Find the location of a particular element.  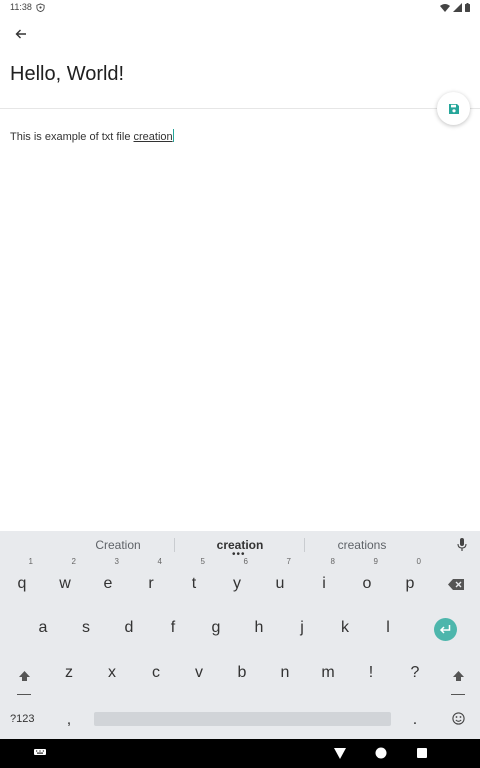

key-g: g is located at coordinates (216, 628).